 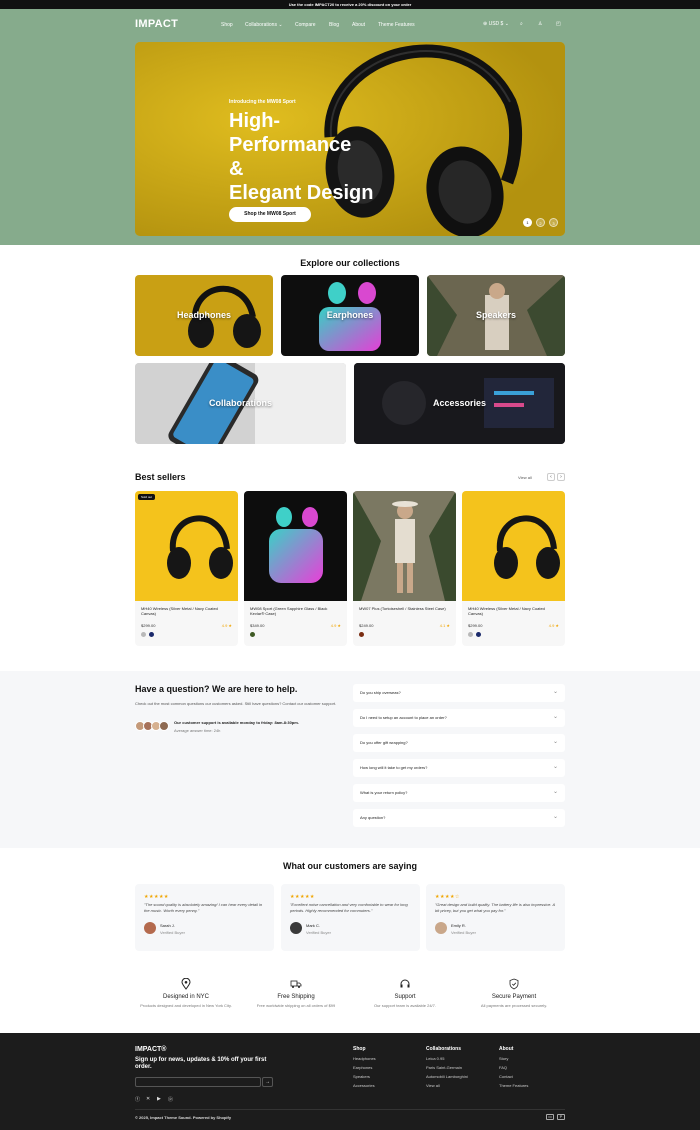 What do you see at coordinates (227, 25) in the screenshot?
I see `nav-shop: Shop` at bounding box center [227, 25].